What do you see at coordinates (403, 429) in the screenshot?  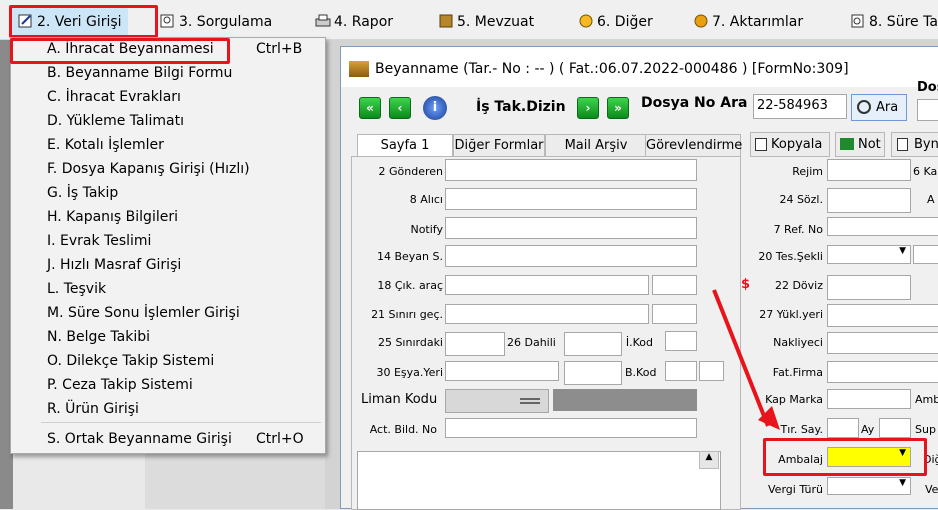 I see `act-bild-no-label: Act. Bild. No` at bounding box center [403, 429].